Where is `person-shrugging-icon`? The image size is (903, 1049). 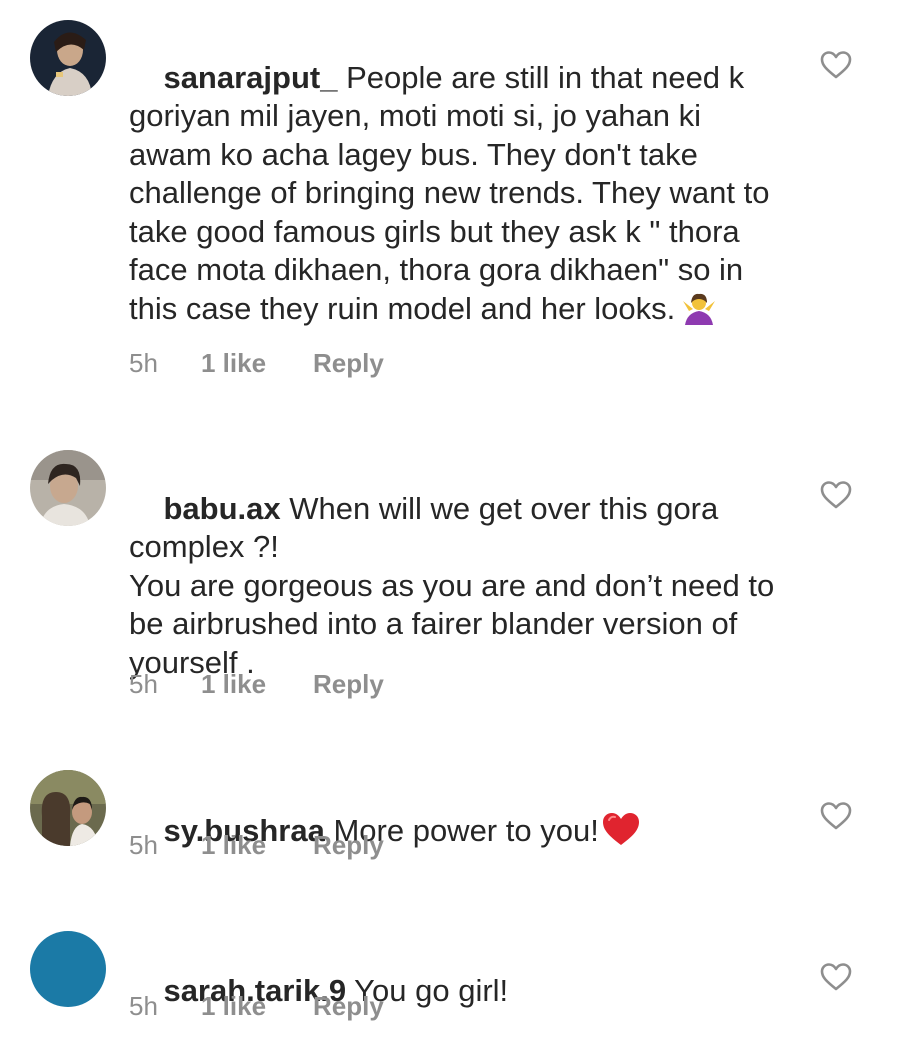
person-shrugging-icon is located at coordinates (699, 313).